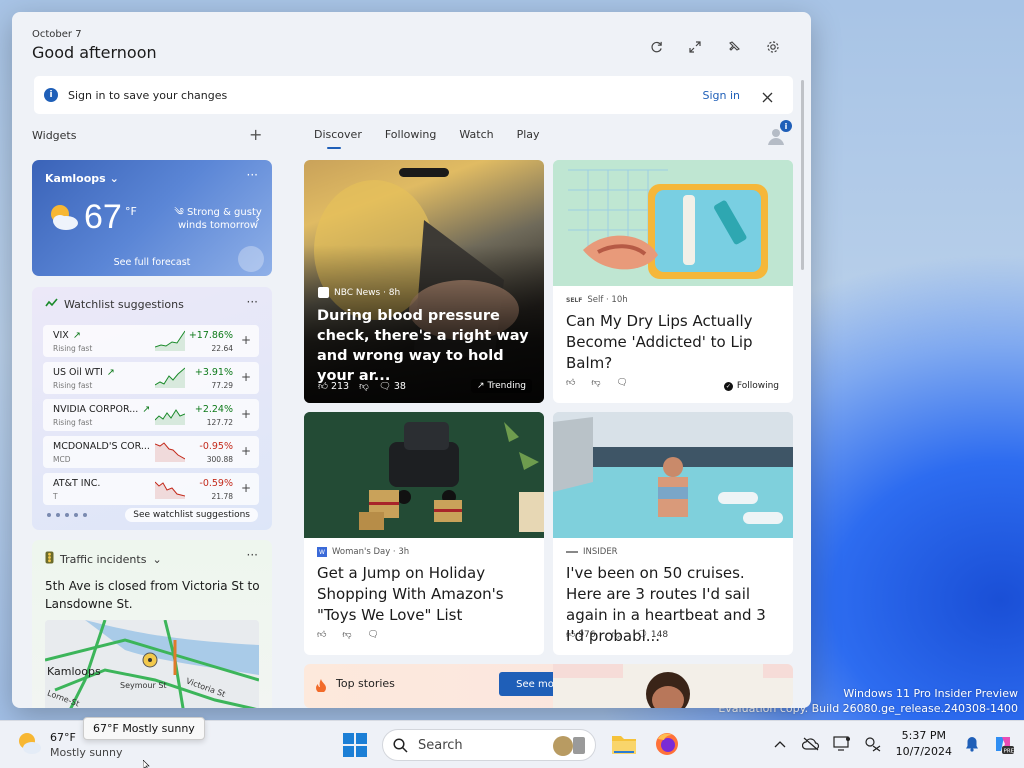 The image size is (1024, 768). Describe the element at coordinates (786, 126) in the screenshot. I see `notification-badge: i` at that location.